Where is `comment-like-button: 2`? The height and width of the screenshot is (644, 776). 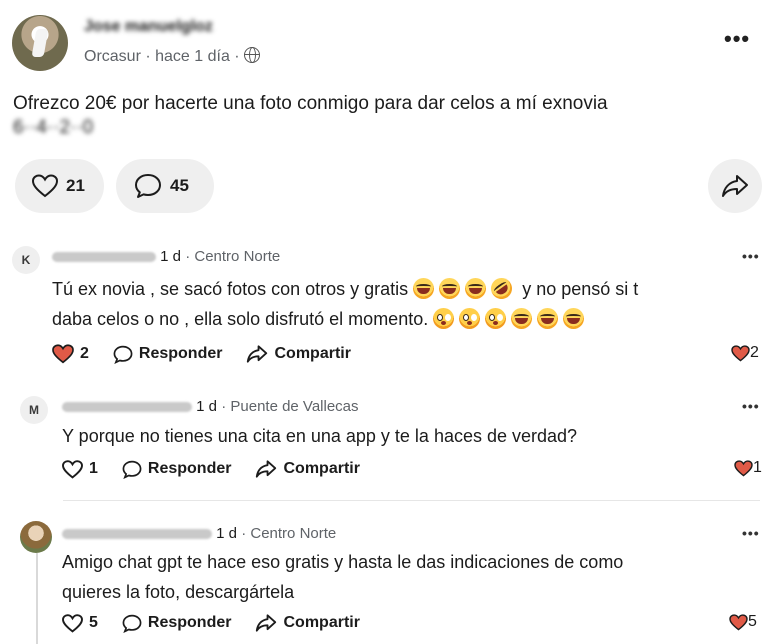
comment-like-button: 2 is located at coordinates (70, 354).